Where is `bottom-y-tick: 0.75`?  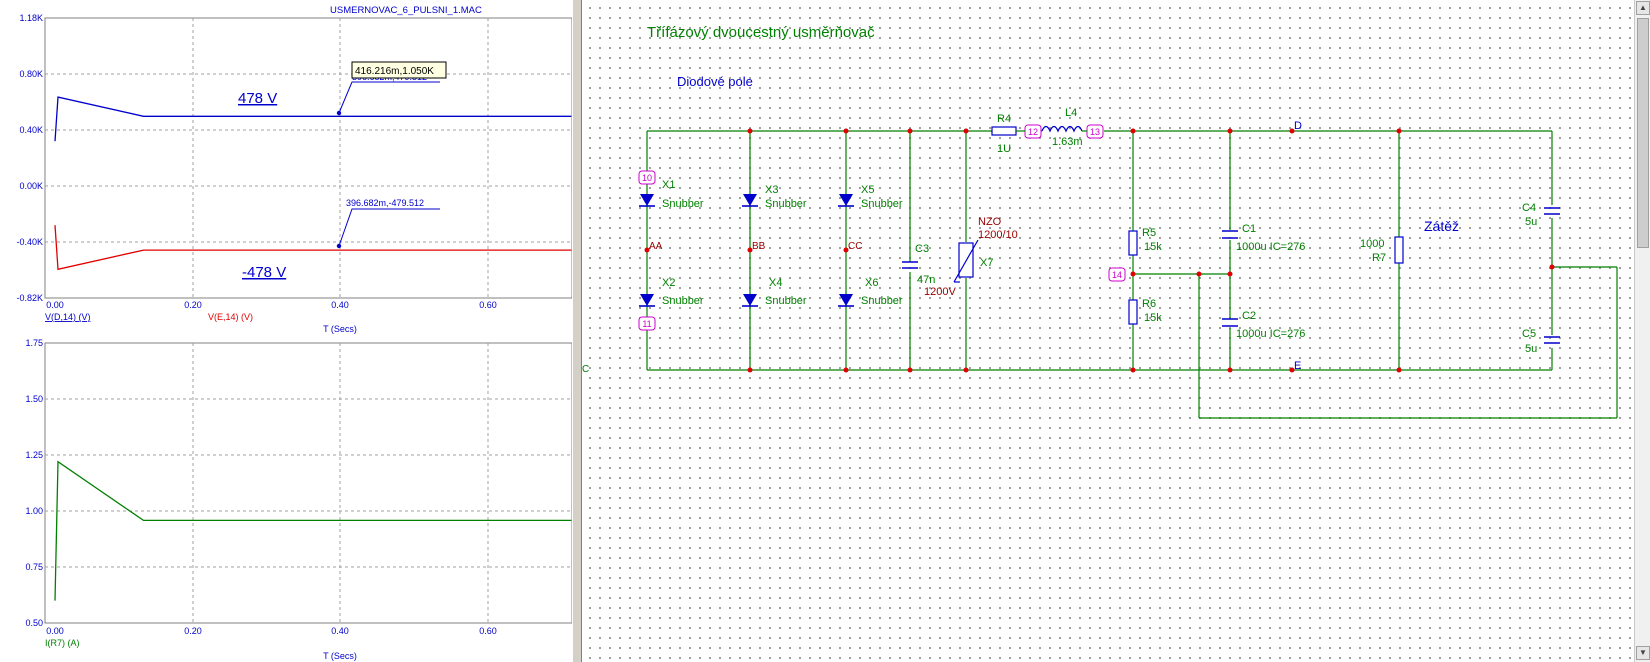
bottom-y-tick: 0.75 is located at coordinates (34, 567).